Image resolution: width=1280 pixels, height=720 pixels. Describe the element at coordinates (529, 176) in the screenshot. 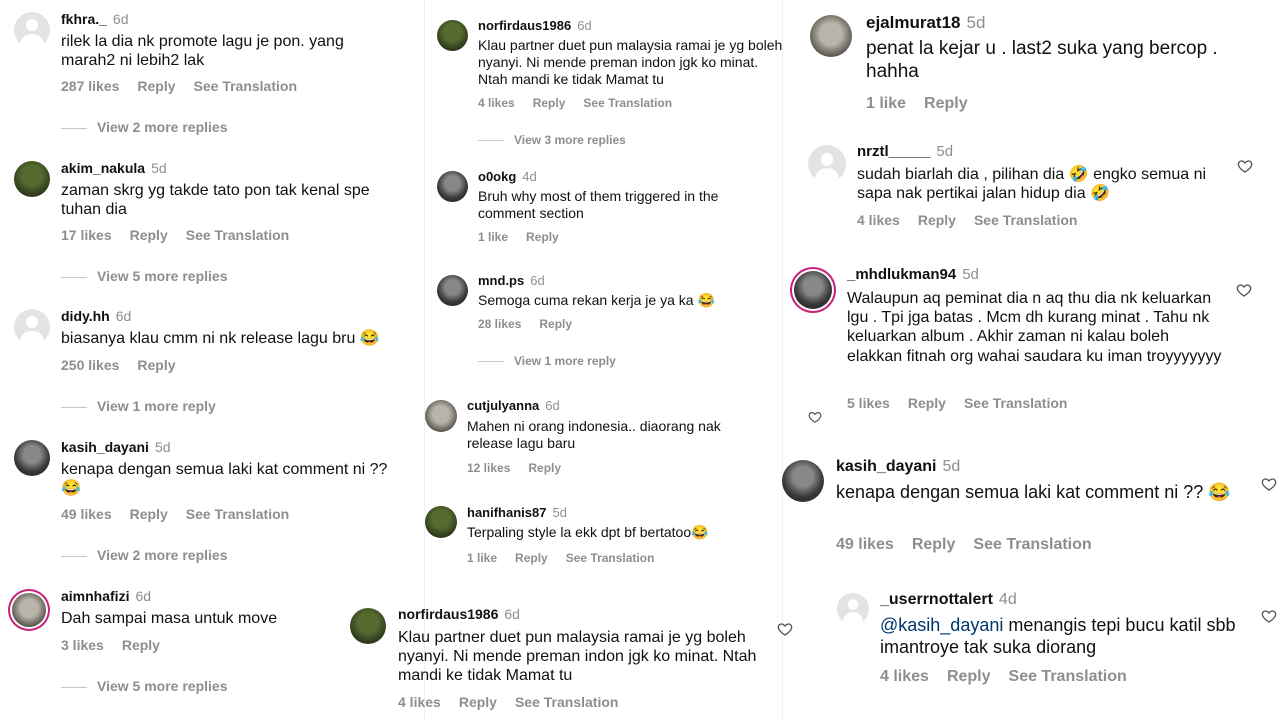

I see `comment-time: 4d` at that location.